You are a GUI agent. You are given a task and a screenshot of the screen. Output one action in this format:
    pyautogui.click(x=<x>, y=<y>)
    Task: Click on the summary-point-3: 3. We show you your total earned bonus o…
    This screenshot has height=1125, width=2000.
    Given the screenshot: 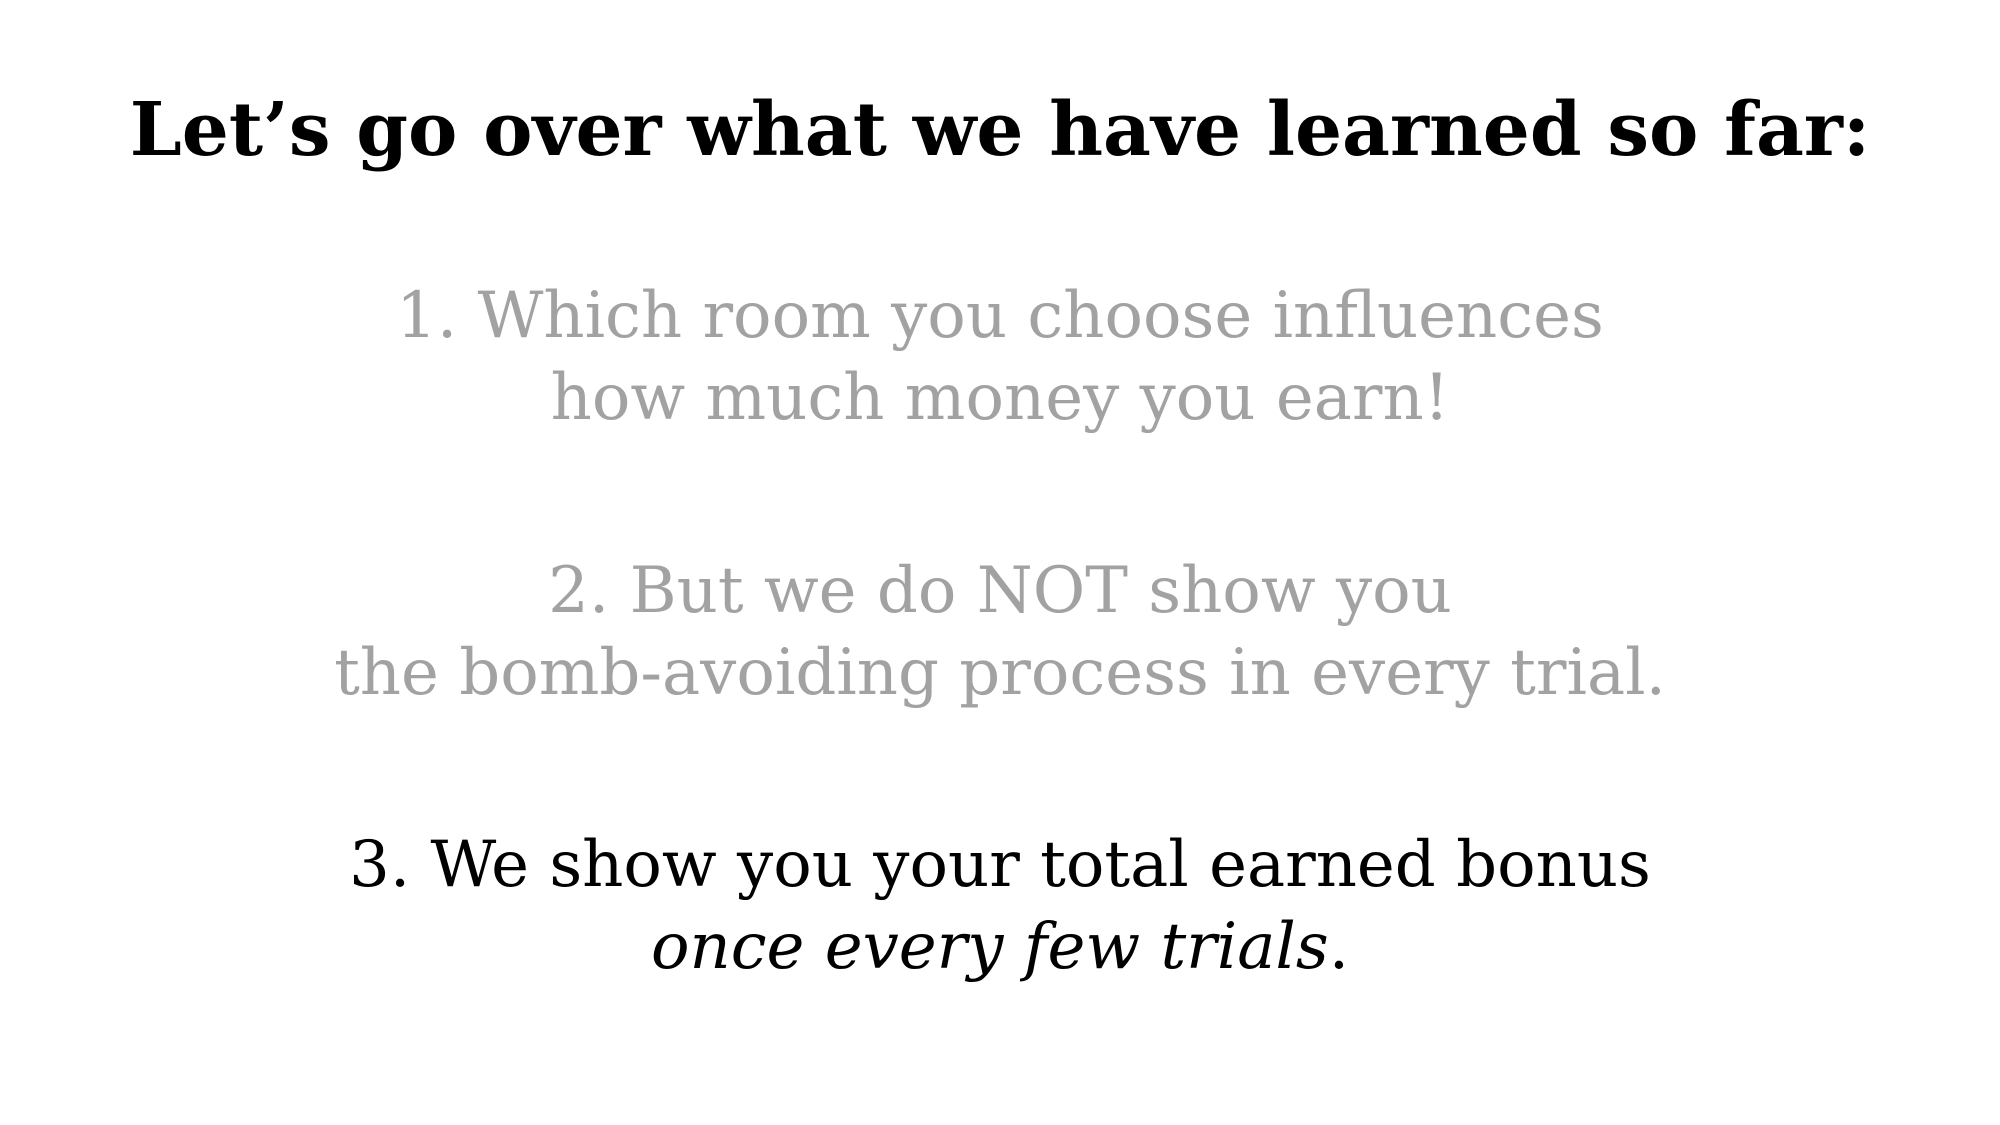 What is the action you would take?
    pyautogui.click(x=1000, y=906)
    